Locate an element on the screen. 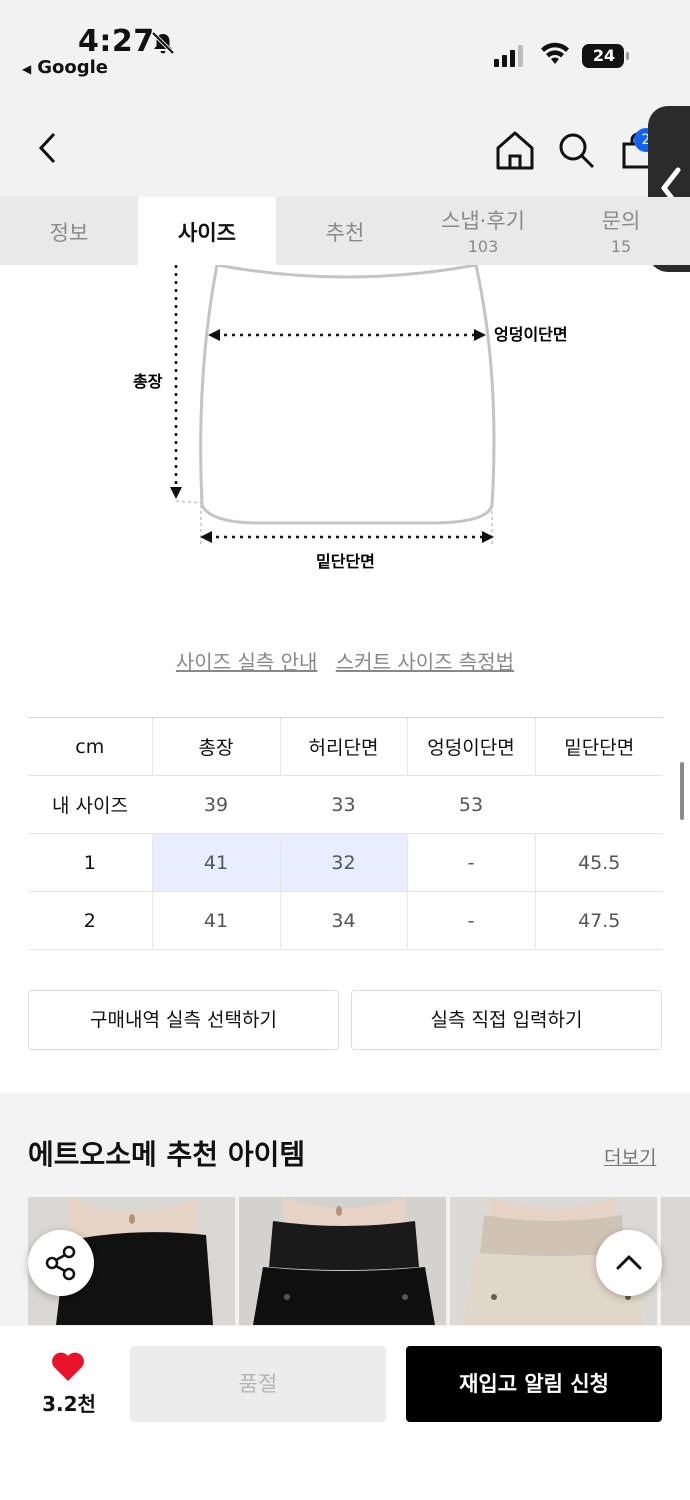  back-to-app-link: ◀ Google is located at coordinates (65, 67).